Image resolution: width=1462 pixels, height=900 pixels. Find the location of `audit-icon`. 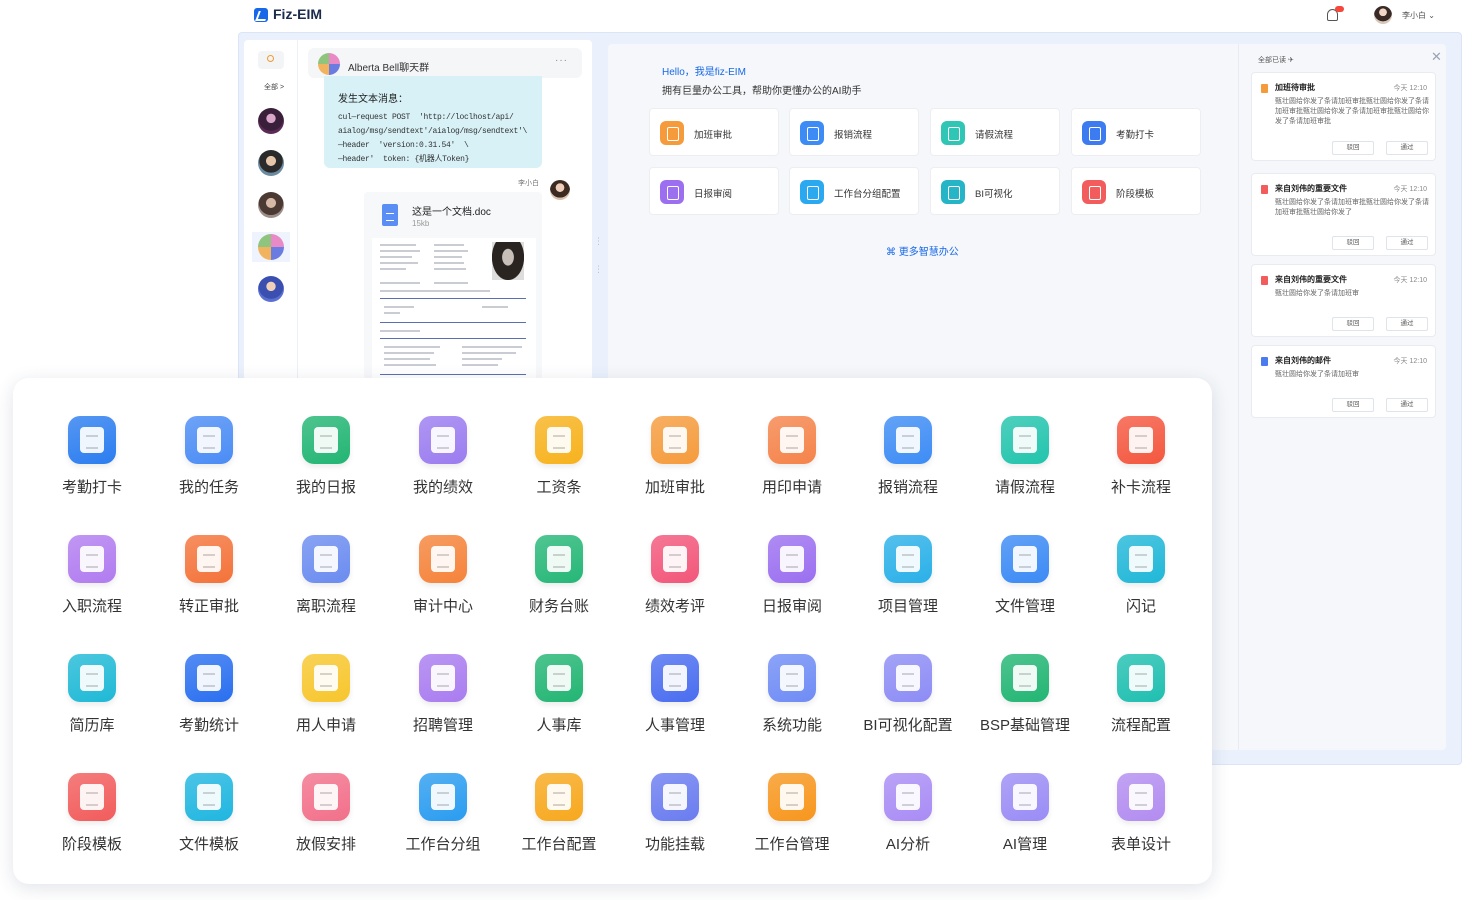

audit-icon is located at coordinates (443, 559).